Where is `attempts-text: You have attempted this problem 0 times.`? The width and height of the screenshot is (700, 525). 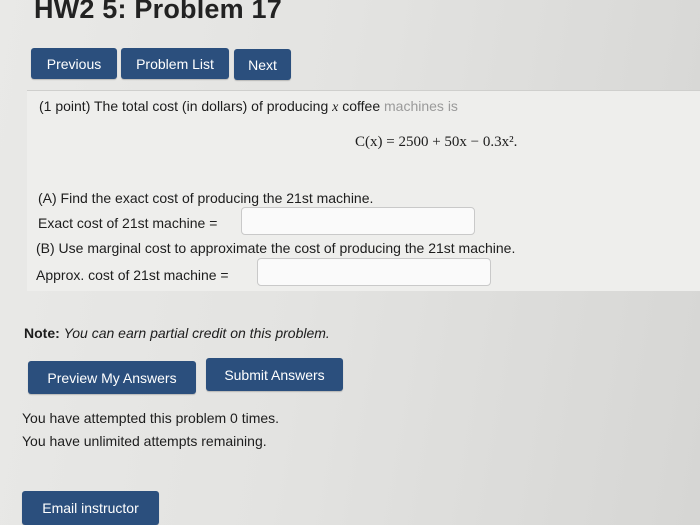 attempts-text: You have attempted this problem 0 times. is located at coordinates (151, 418).